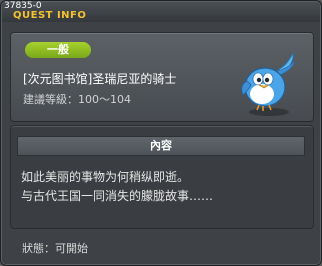 The height and width of the screenshot is (266, 322). I want to click on quest-name: [次元图书馆]圣瑞尼亚的骑士, so click(100, 79).